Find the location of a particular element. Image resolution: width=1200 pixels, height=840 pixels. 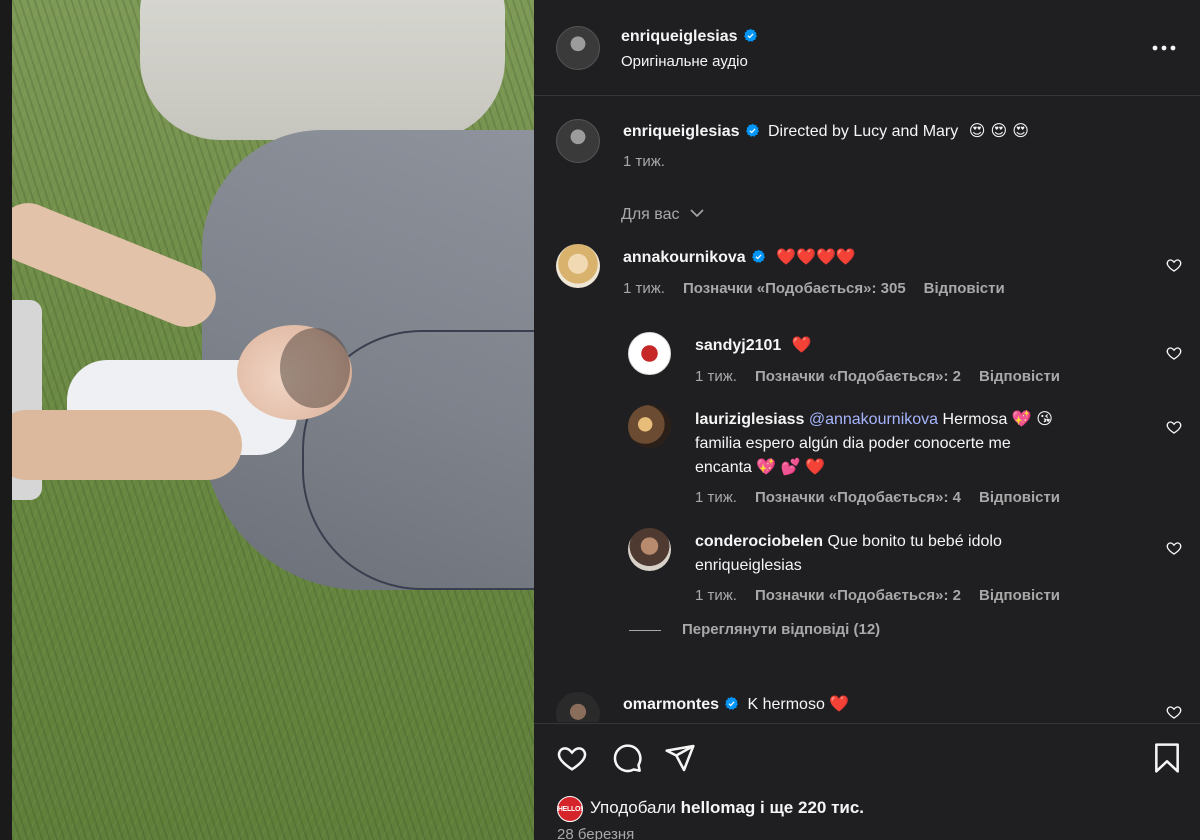

comment-username: lauriziglesiass is located at coordinates (749, 419).